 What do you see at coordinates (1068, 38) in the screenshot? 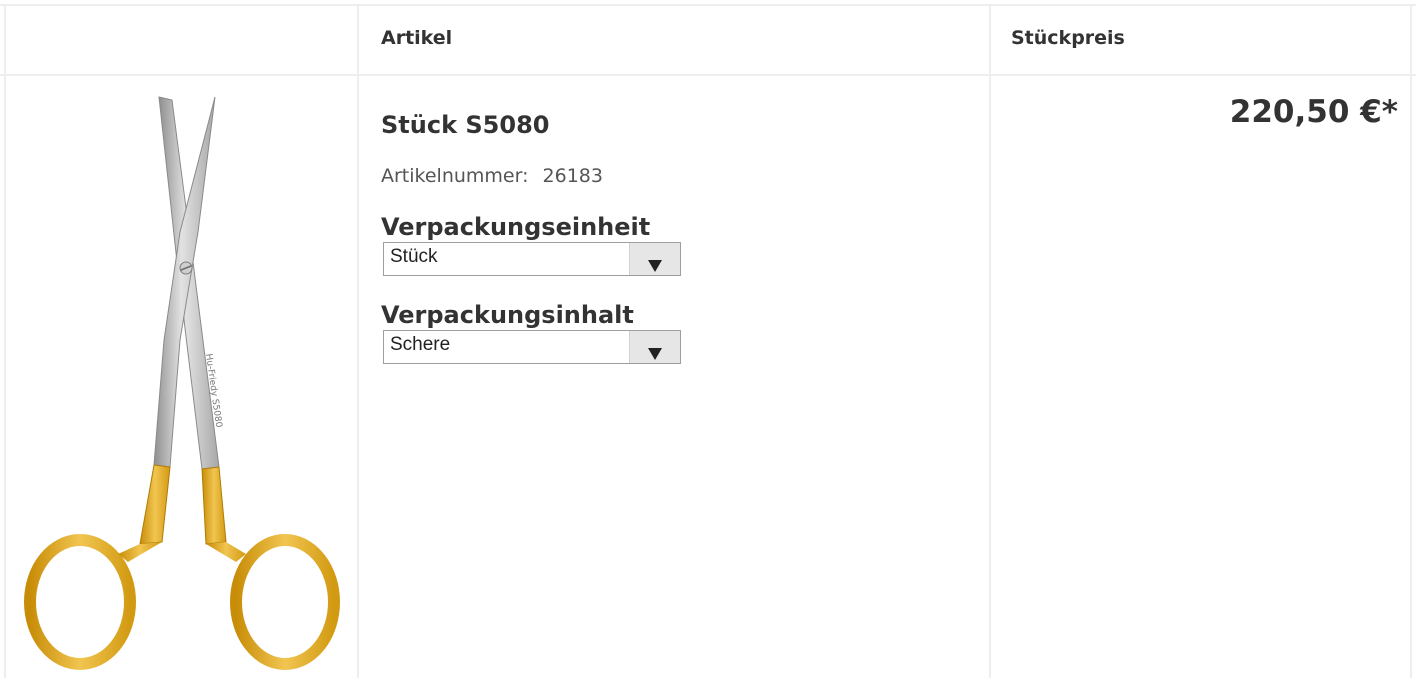
I see `column-header-unit-price: Stückpreis` at bounding box center [1068, 38].